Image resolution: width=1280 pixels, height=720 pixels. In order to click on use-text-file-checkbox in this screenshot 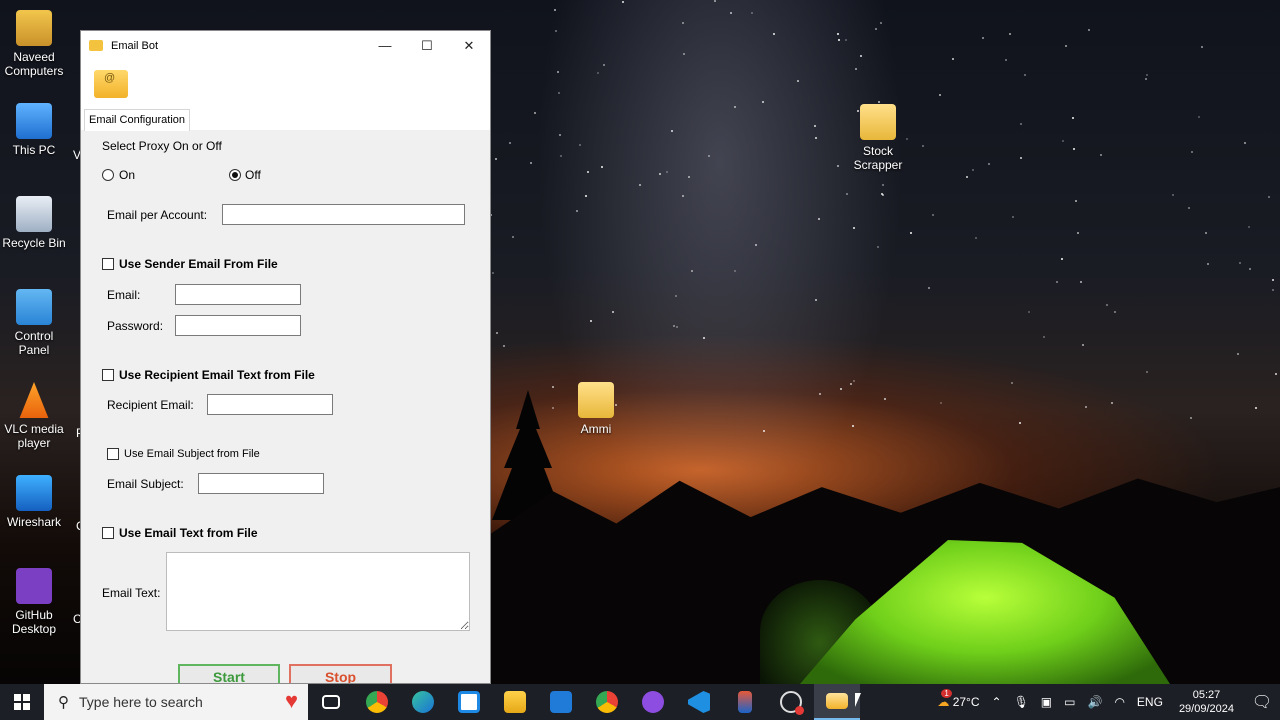, I will do `click(108, 533)`.